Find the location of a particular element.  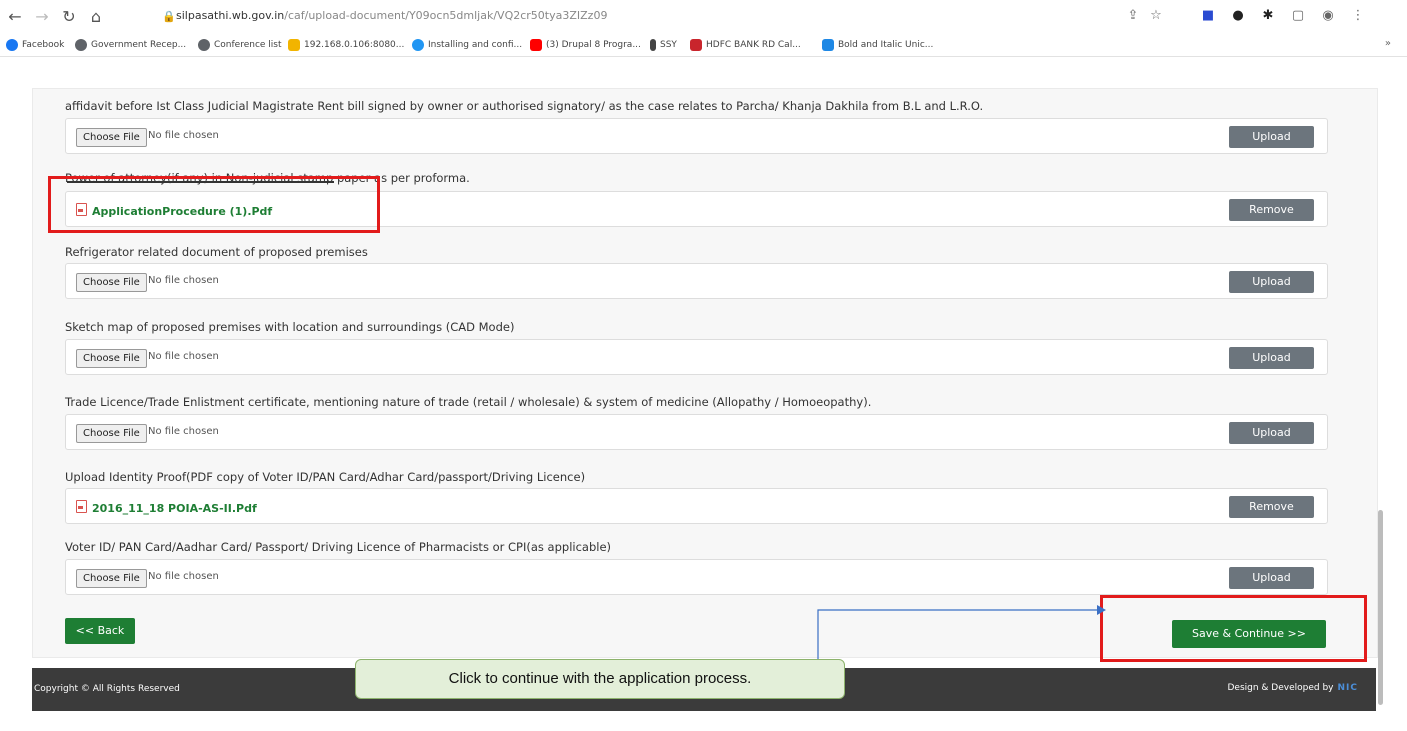

callout-arrow is located at coordinates (961, 632).